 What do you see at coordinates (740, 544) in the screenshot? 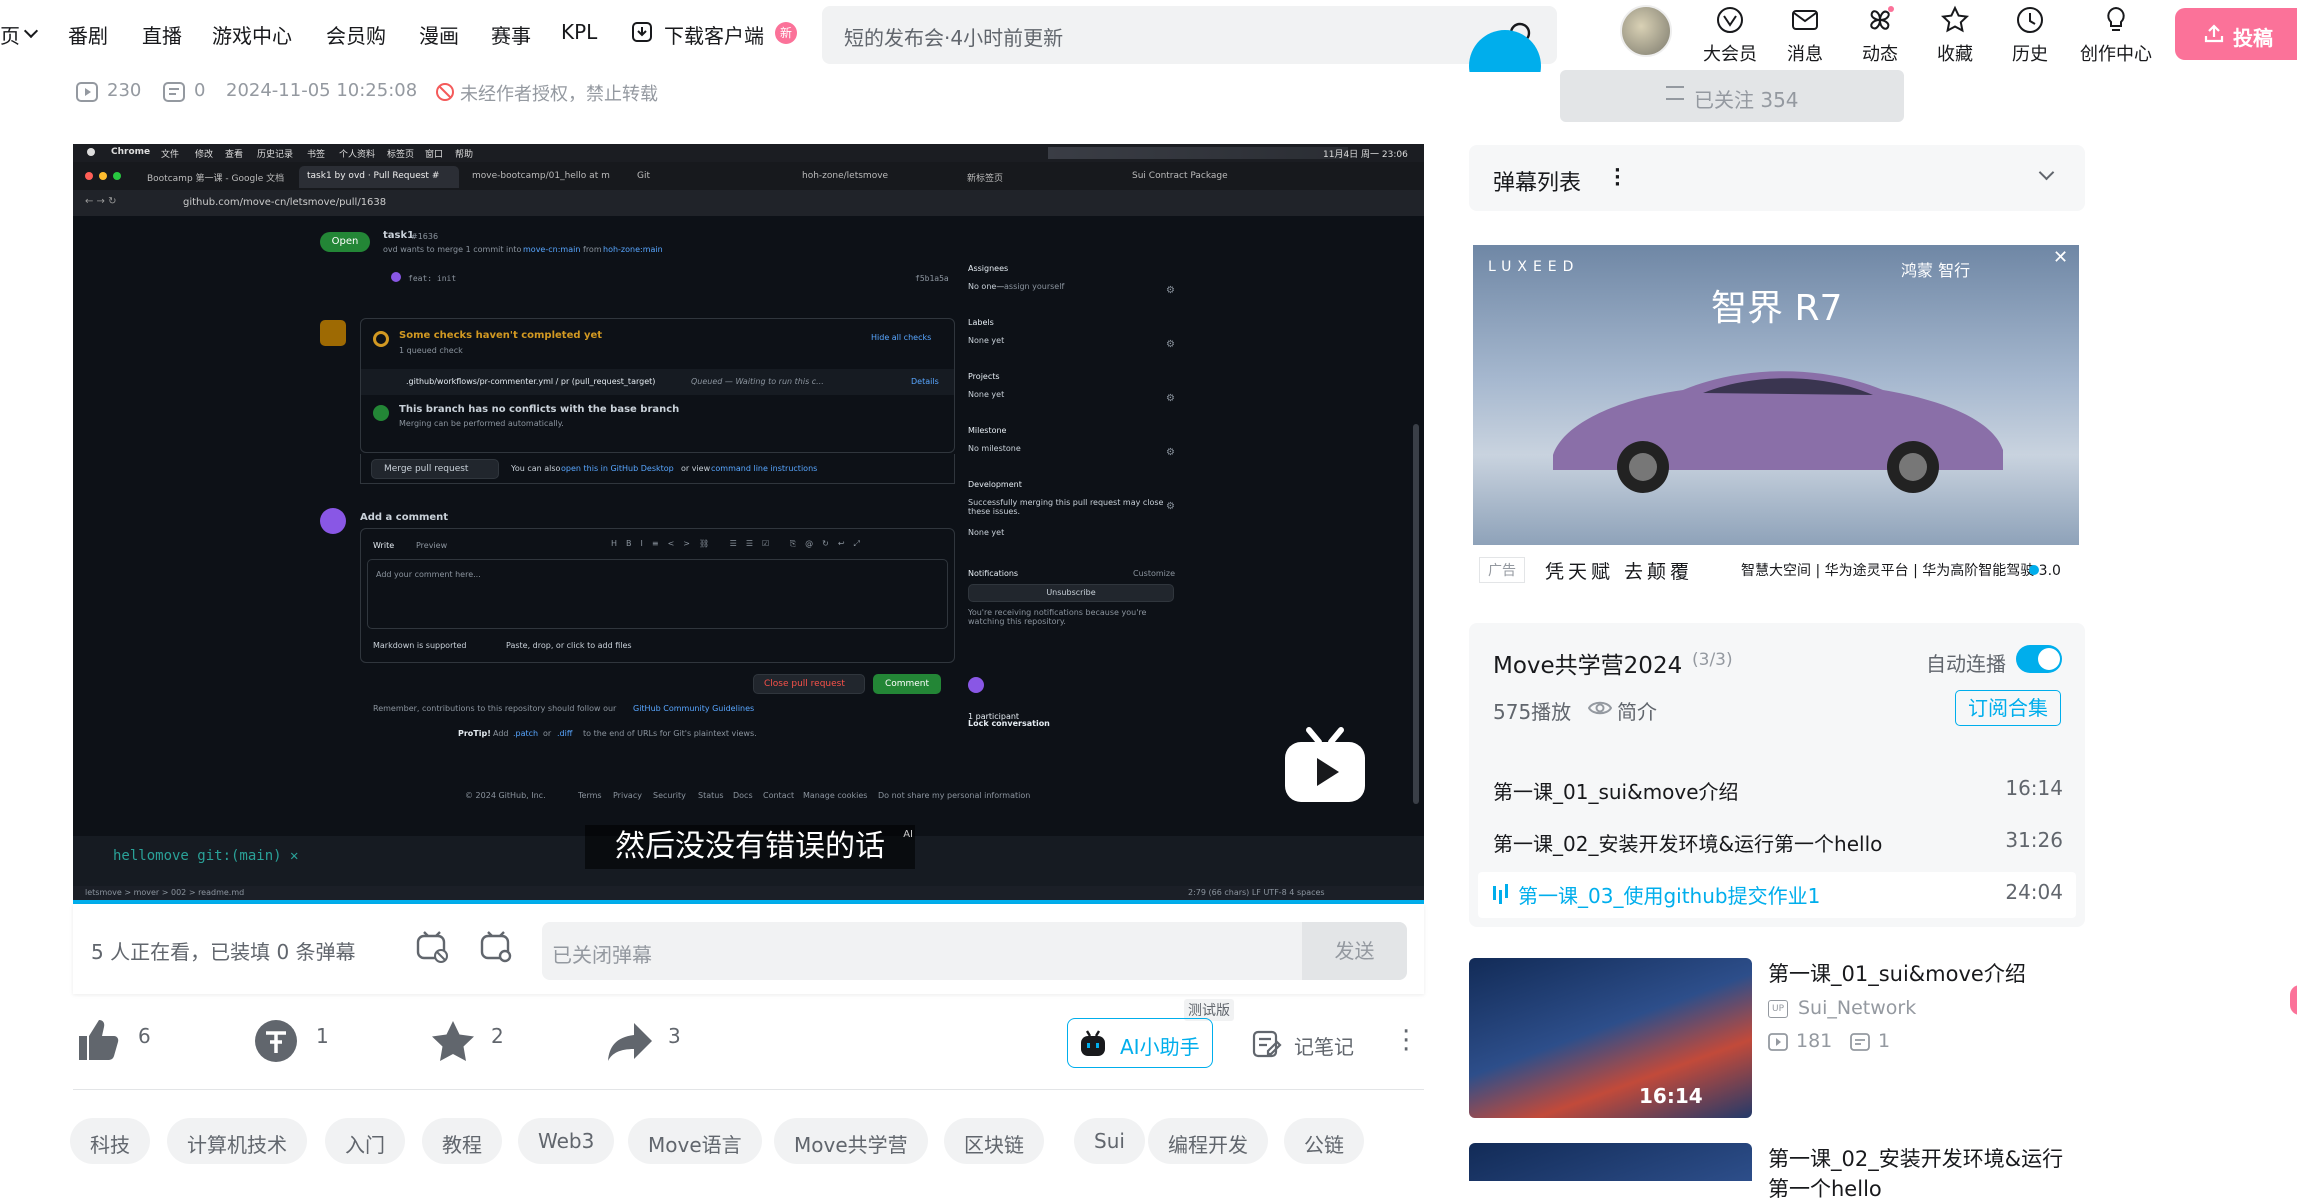
I see `markdown-toolbar-icons: HBI≡<>⛓ ☰☰☑ ⎘@↻↩⤢` at bounding box center [740, 544].